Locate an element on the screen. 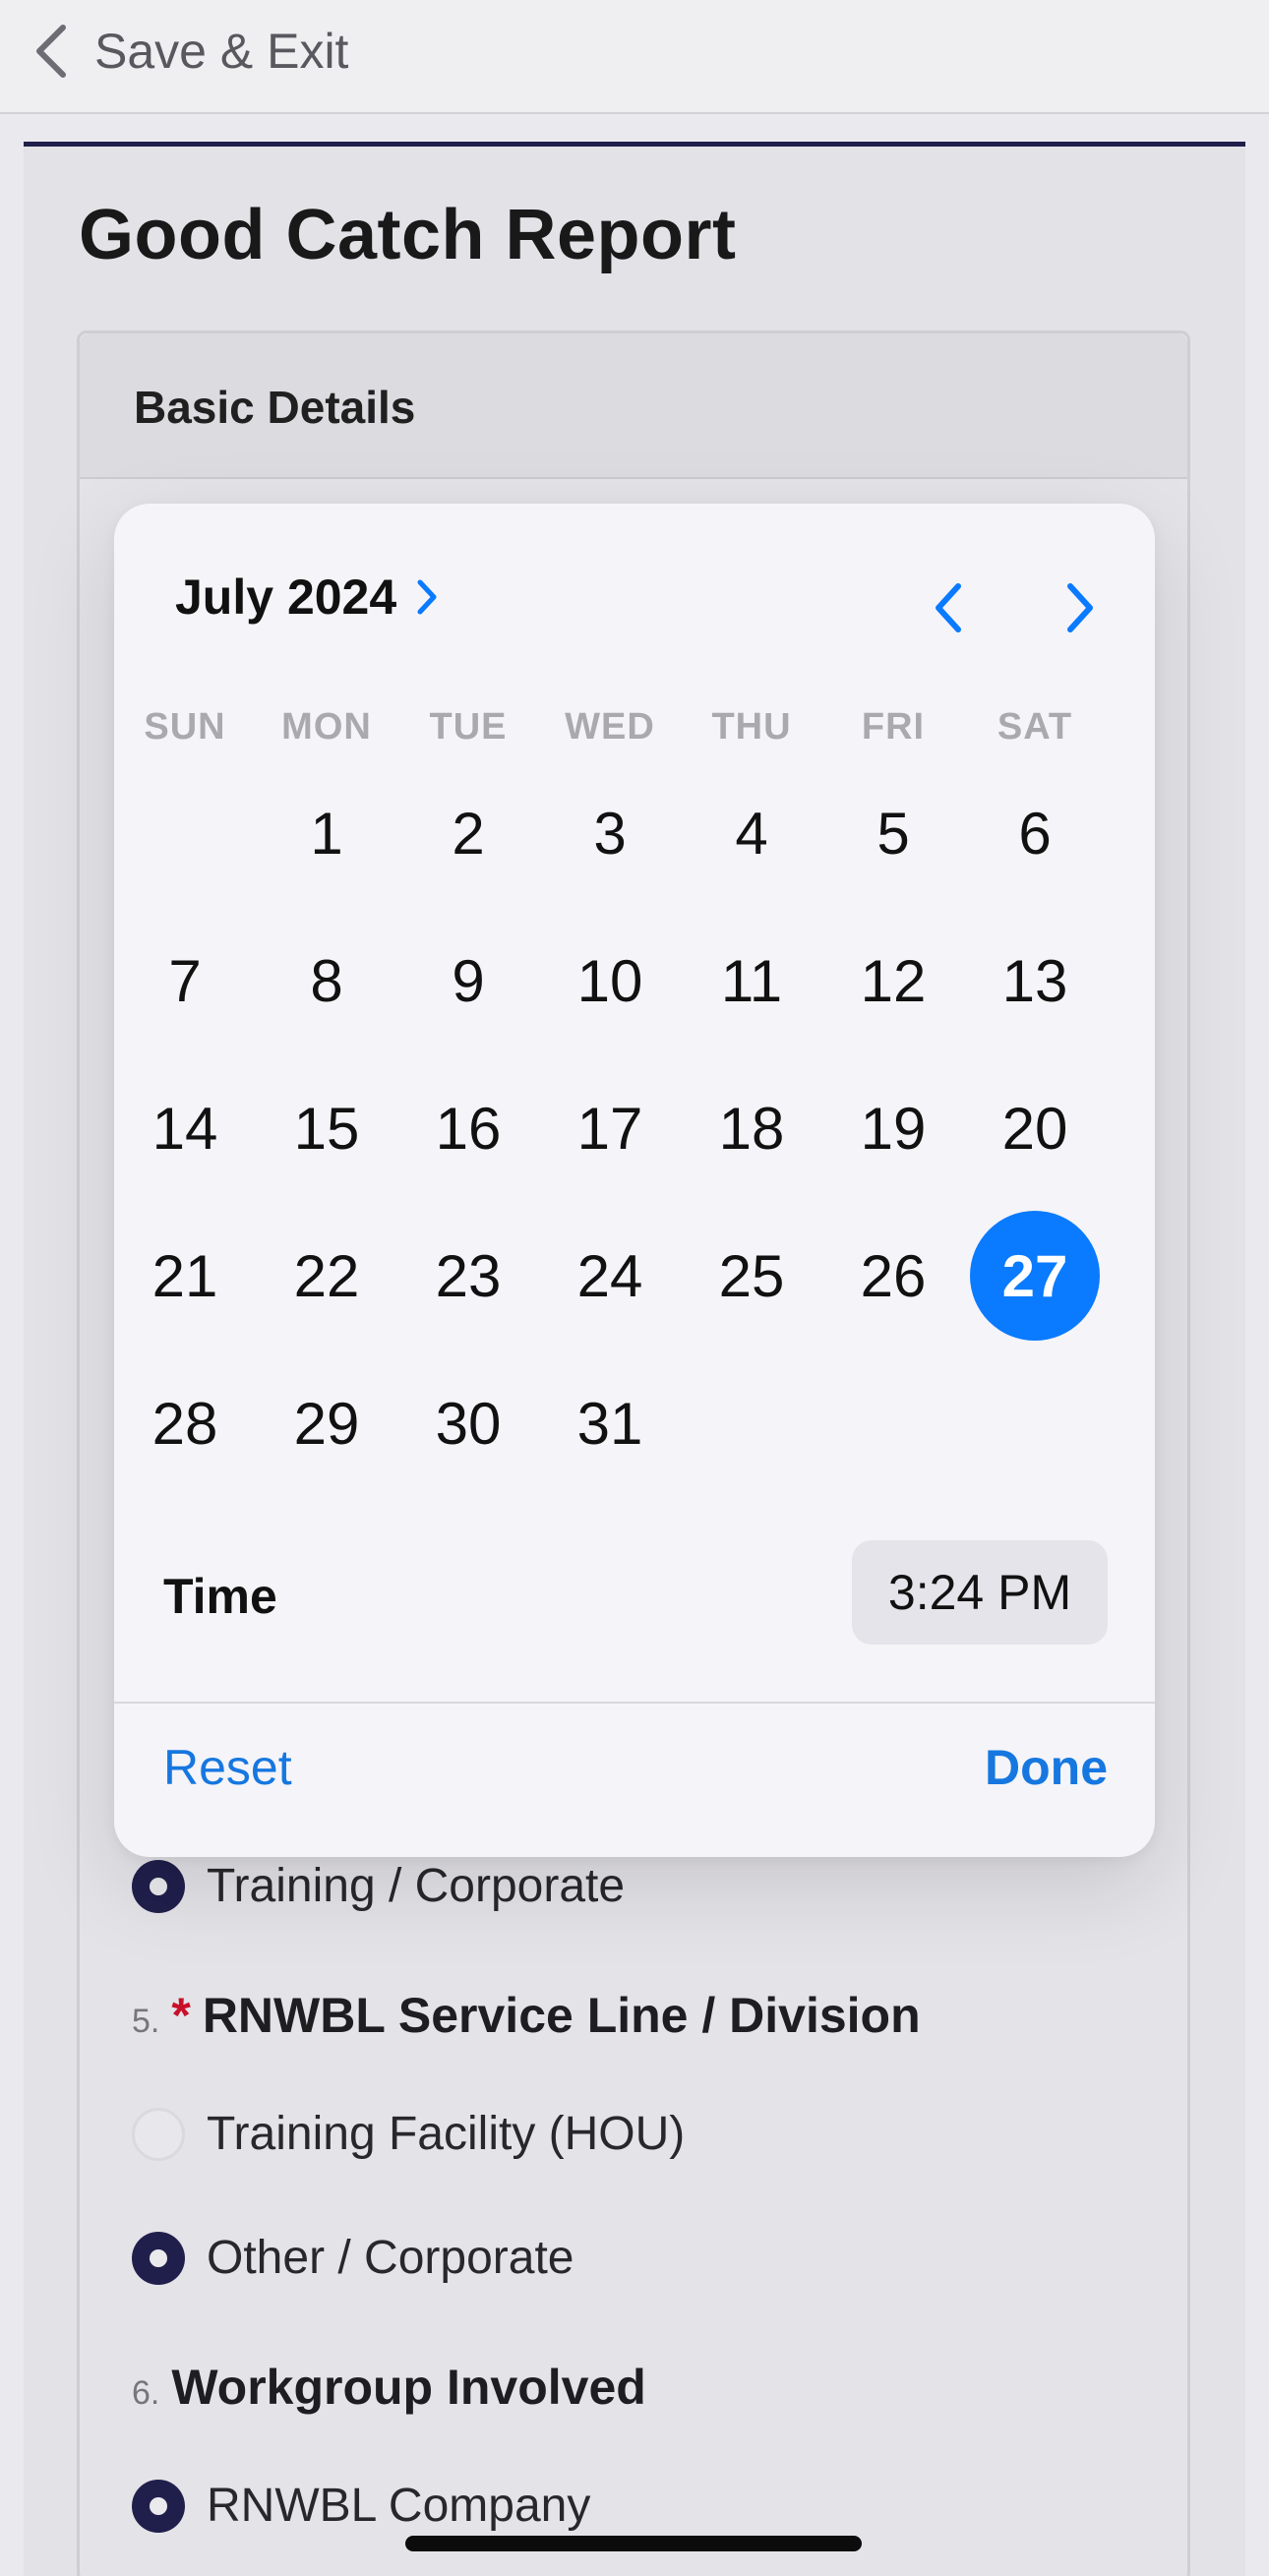  calendar-day: 9 is located at coordinates (468, 981).